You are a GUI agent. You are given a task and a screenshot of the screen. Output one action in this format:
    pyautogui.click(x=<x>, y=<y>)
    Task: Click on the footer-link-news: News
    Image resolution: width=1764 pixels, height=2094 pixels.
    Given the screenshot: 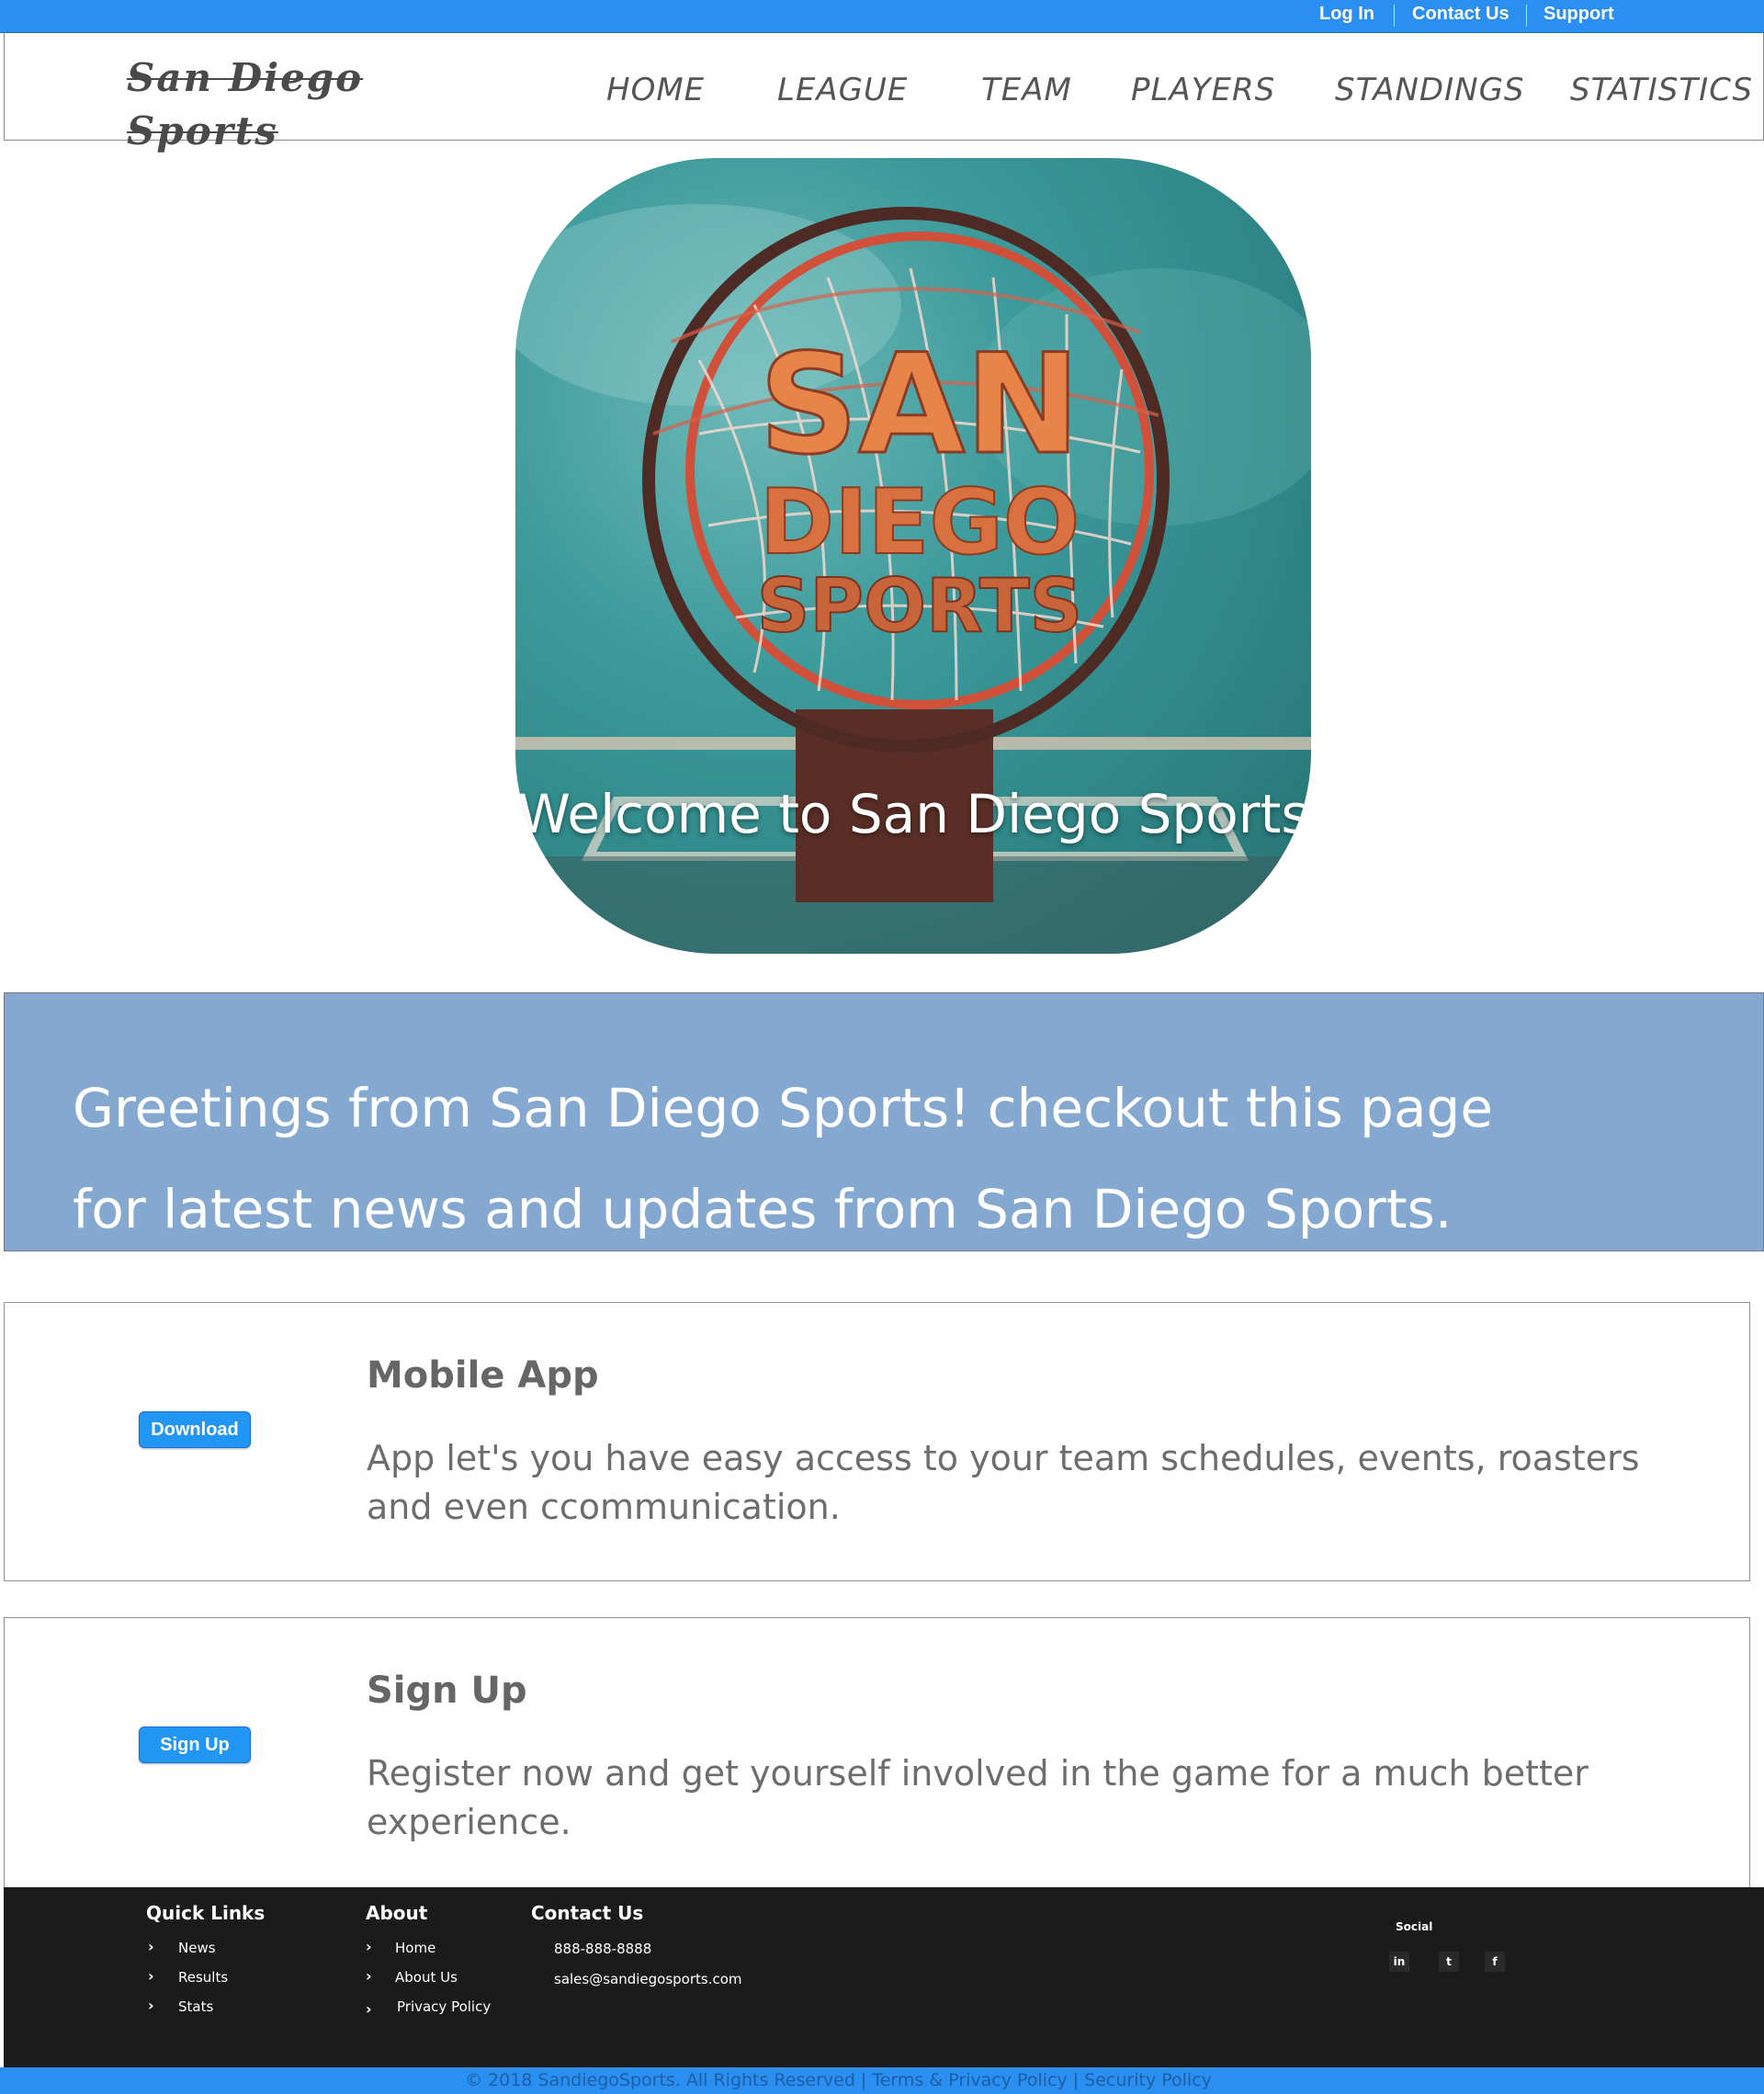 What is the action you would take?
    pyautogui.click(x=197, y=1948)
    